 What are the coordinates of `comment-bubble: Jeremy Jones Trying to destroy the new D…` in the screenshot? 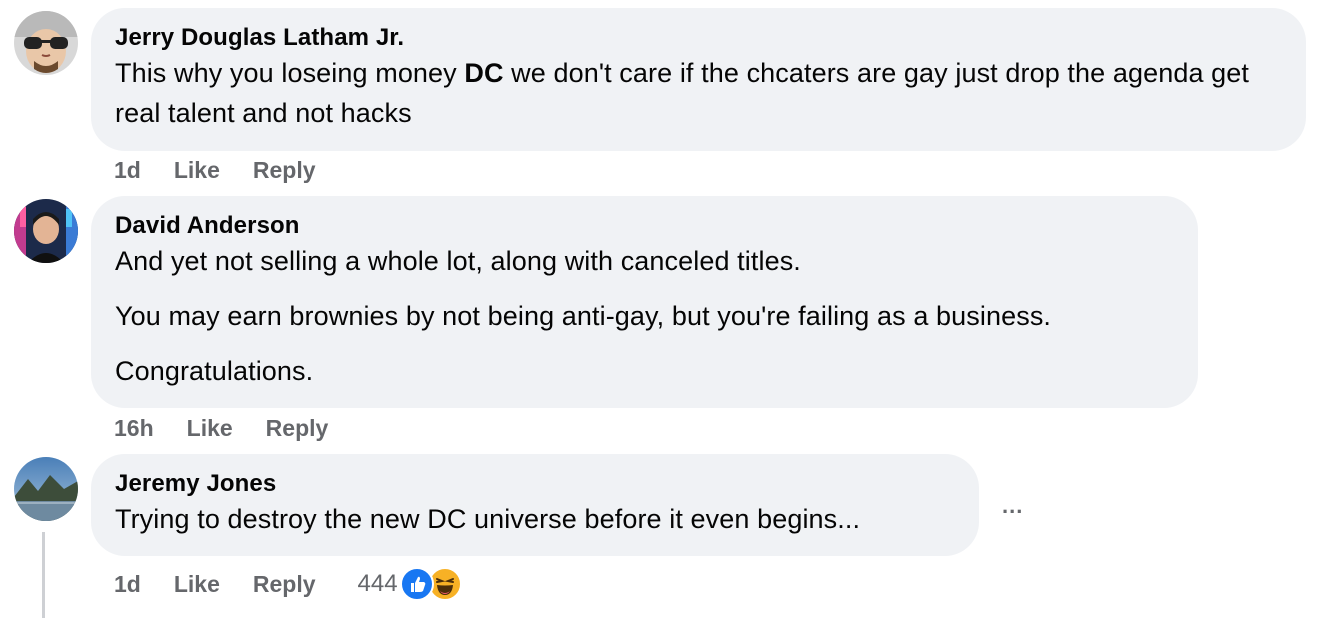 It's located at (535, 505).